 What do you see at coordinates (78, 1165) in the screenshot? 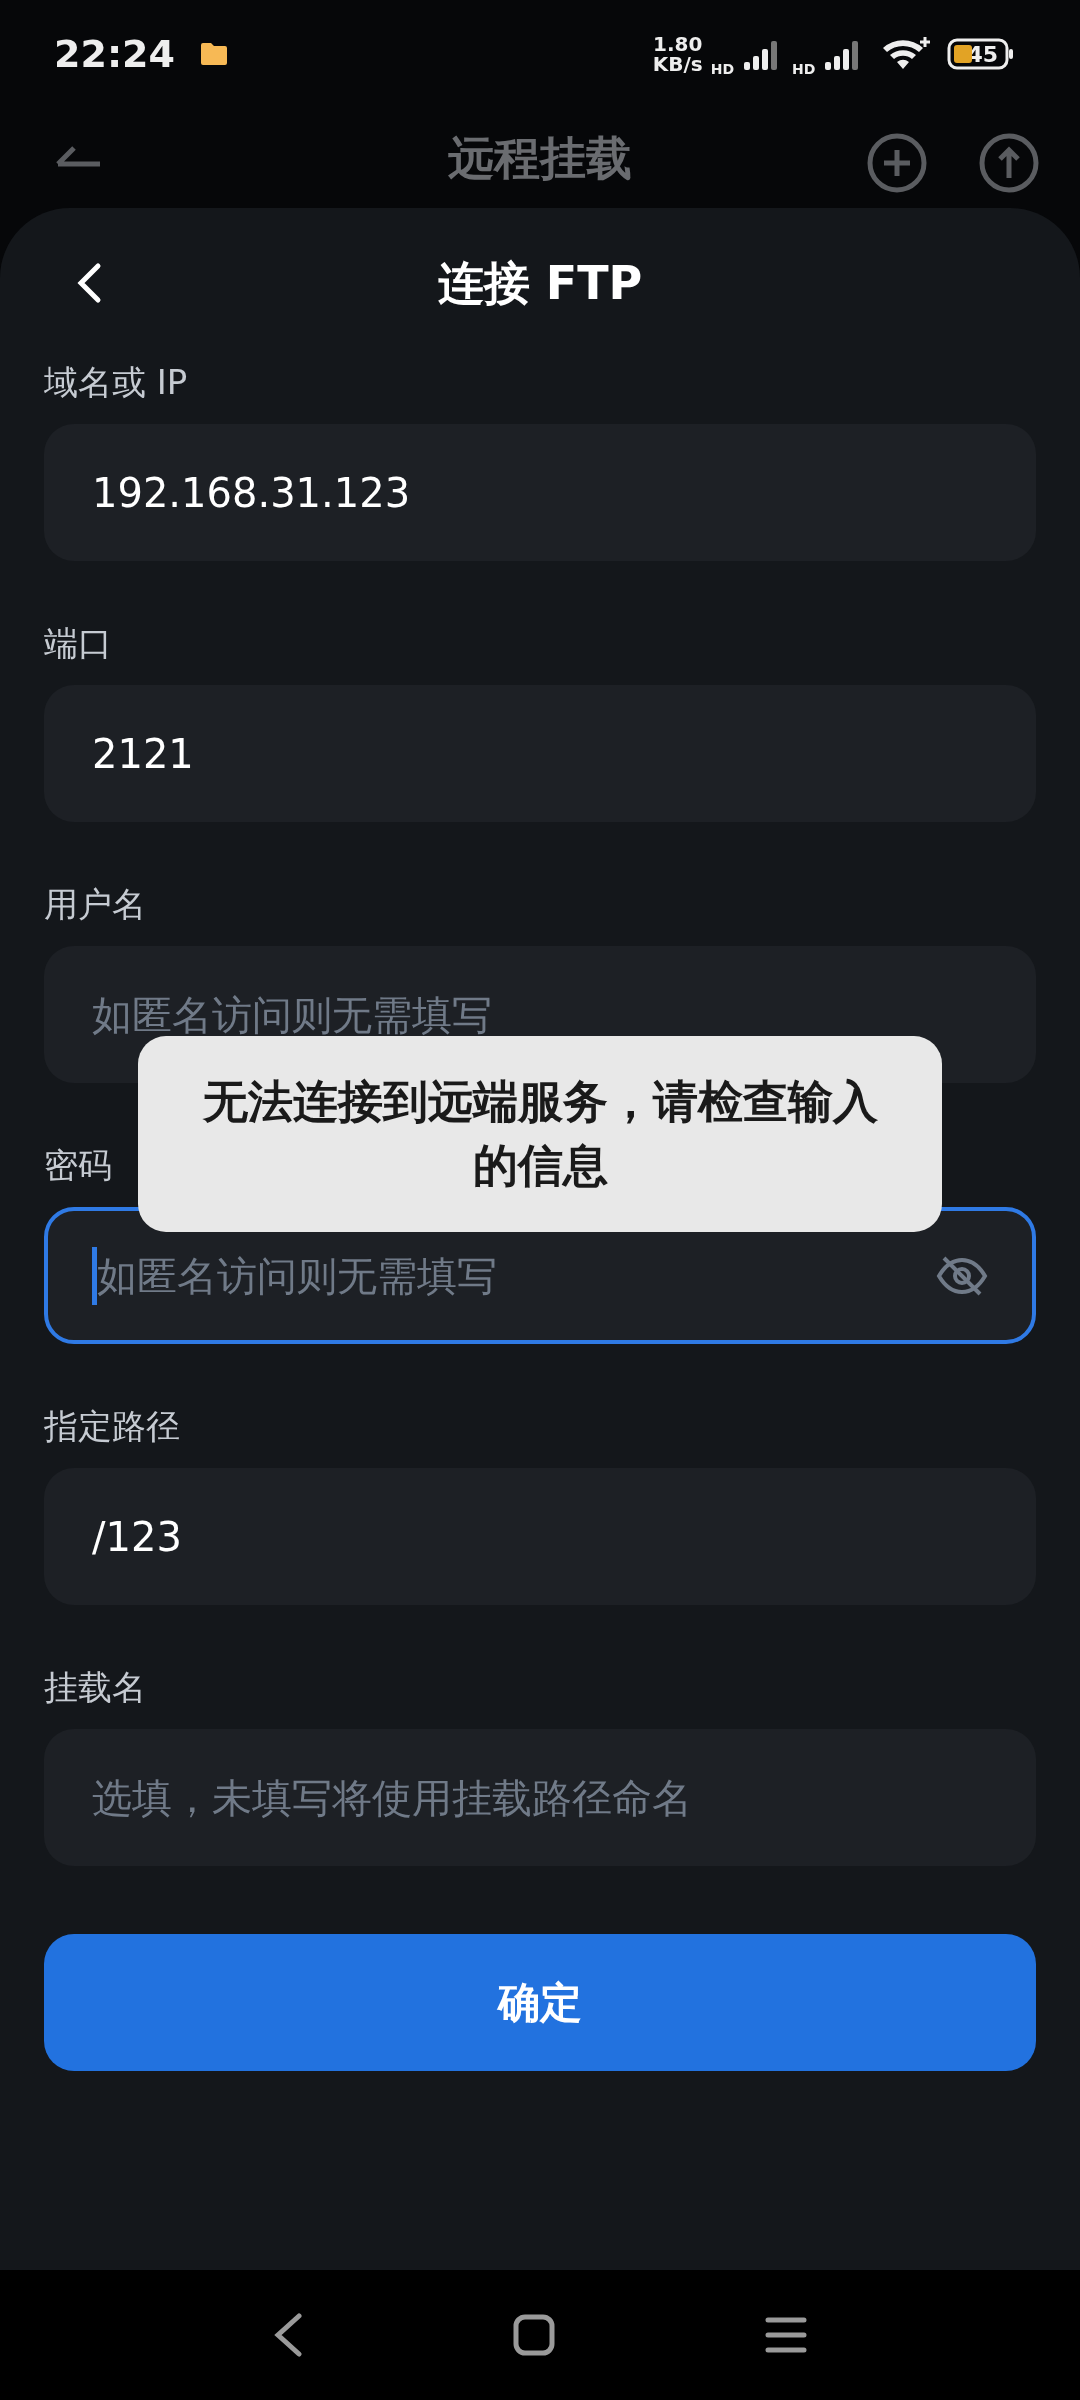
I see `field-label: 密码` at bounding box center [78, 1165].